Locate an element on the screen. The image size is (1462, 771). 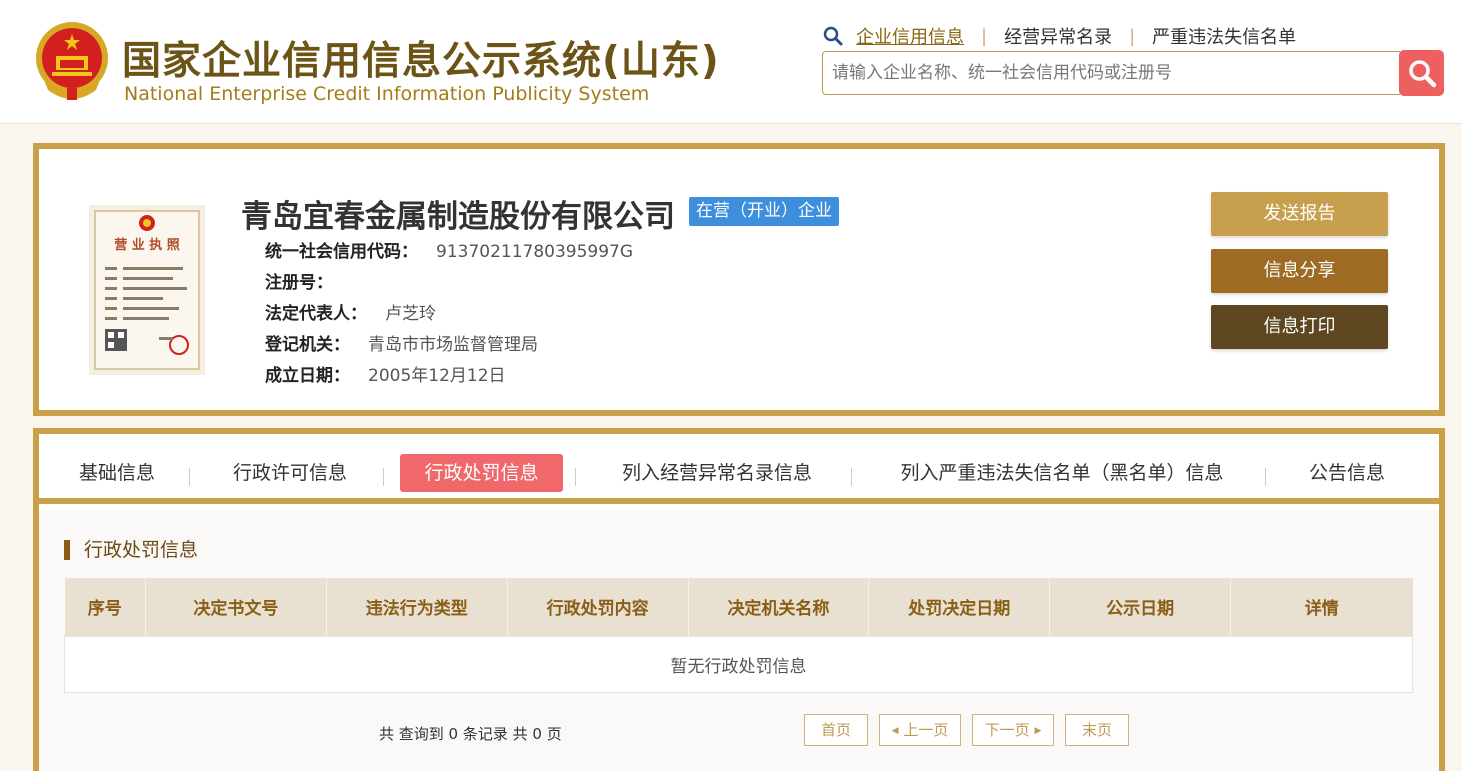
empty-message: 暂无行政处罚信息 is located at coordinates (738, 664).